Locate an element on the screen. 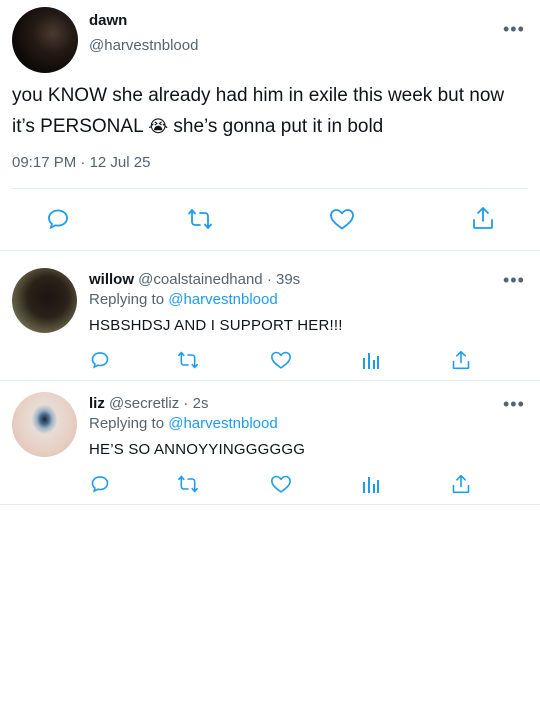  display-name: dawn is located at coordinates (108, 20).